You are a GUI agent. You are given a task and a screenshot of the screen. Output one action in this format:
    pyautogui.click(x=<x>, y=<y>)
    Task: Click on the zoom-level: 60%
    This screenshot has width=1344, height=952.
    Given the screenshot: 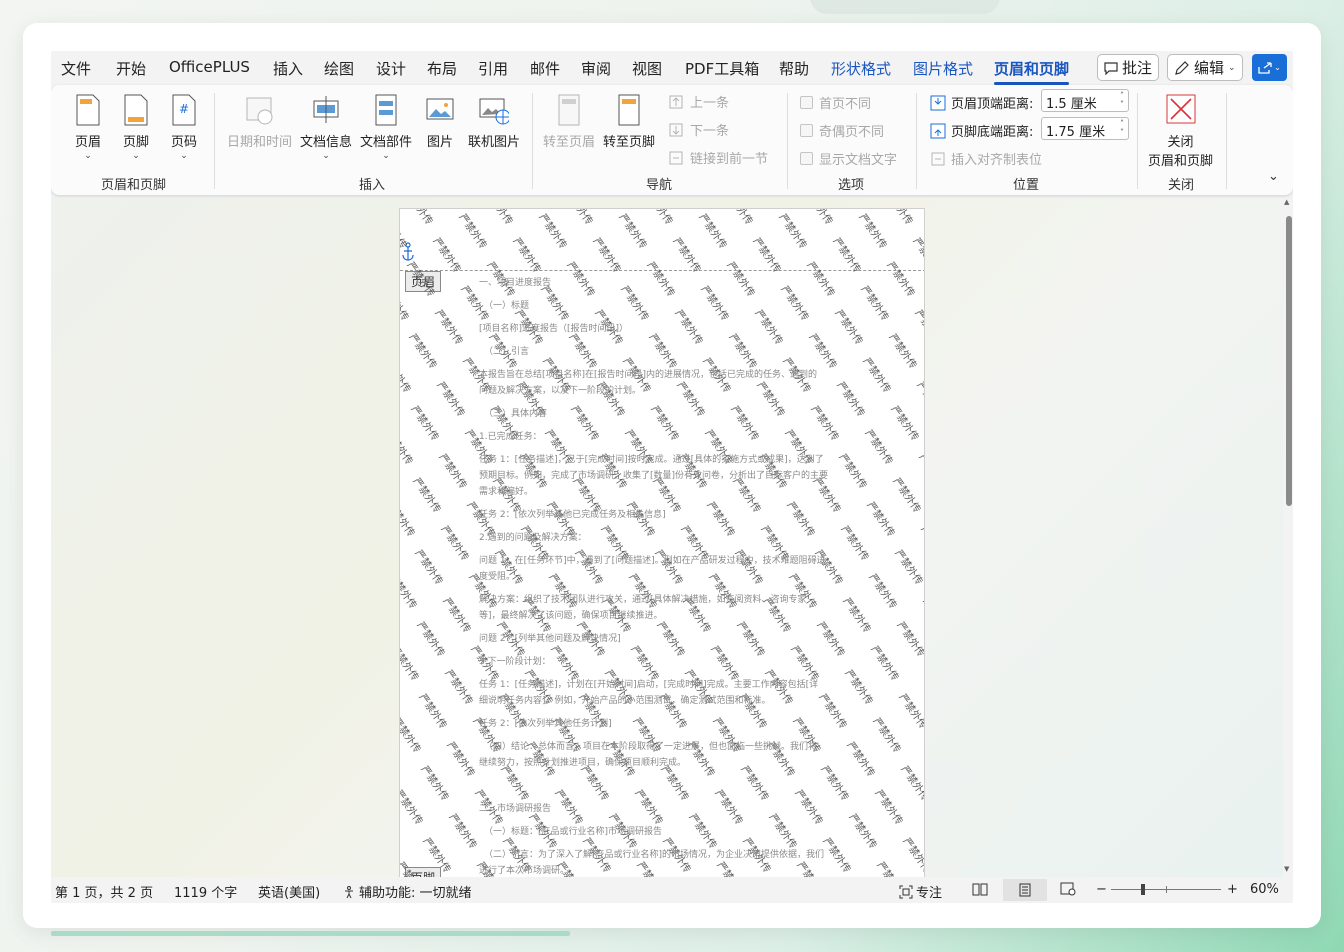 What is the action you would take?
    pyautogui.click(x=1264, y=889)
    